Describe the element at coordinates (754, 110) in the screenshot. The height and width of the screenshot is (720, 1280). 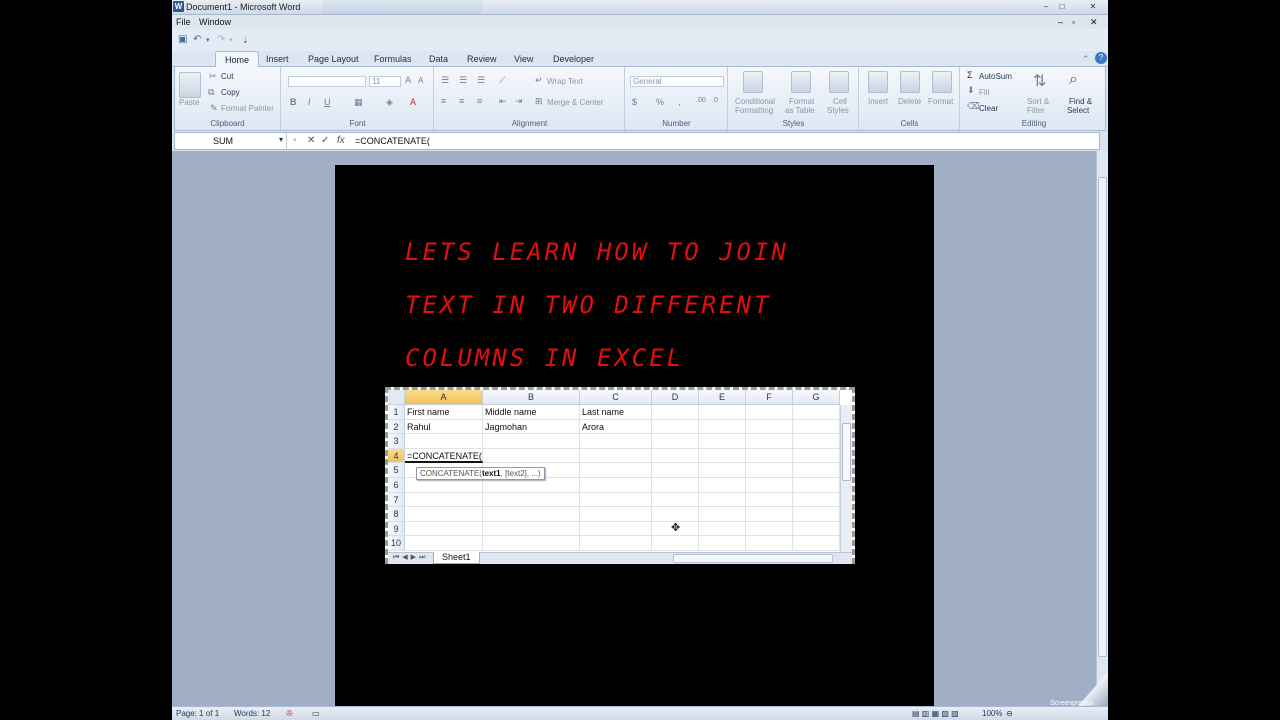
I see `conditional-formatting-button-line2: Formatting` at that location.